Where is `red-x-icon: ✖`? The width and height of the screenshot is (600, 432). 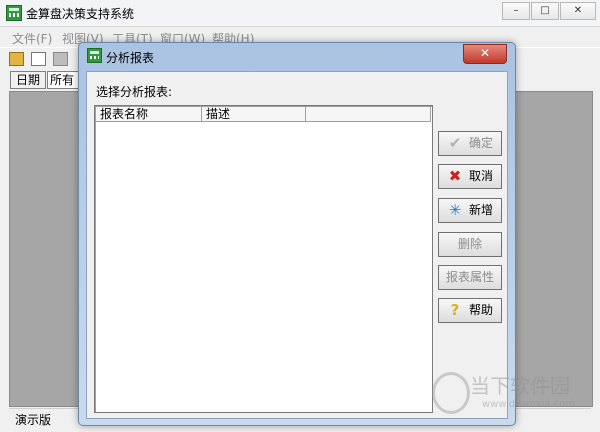
red-x-icon: ✖ is located at coordinates (455, 176).